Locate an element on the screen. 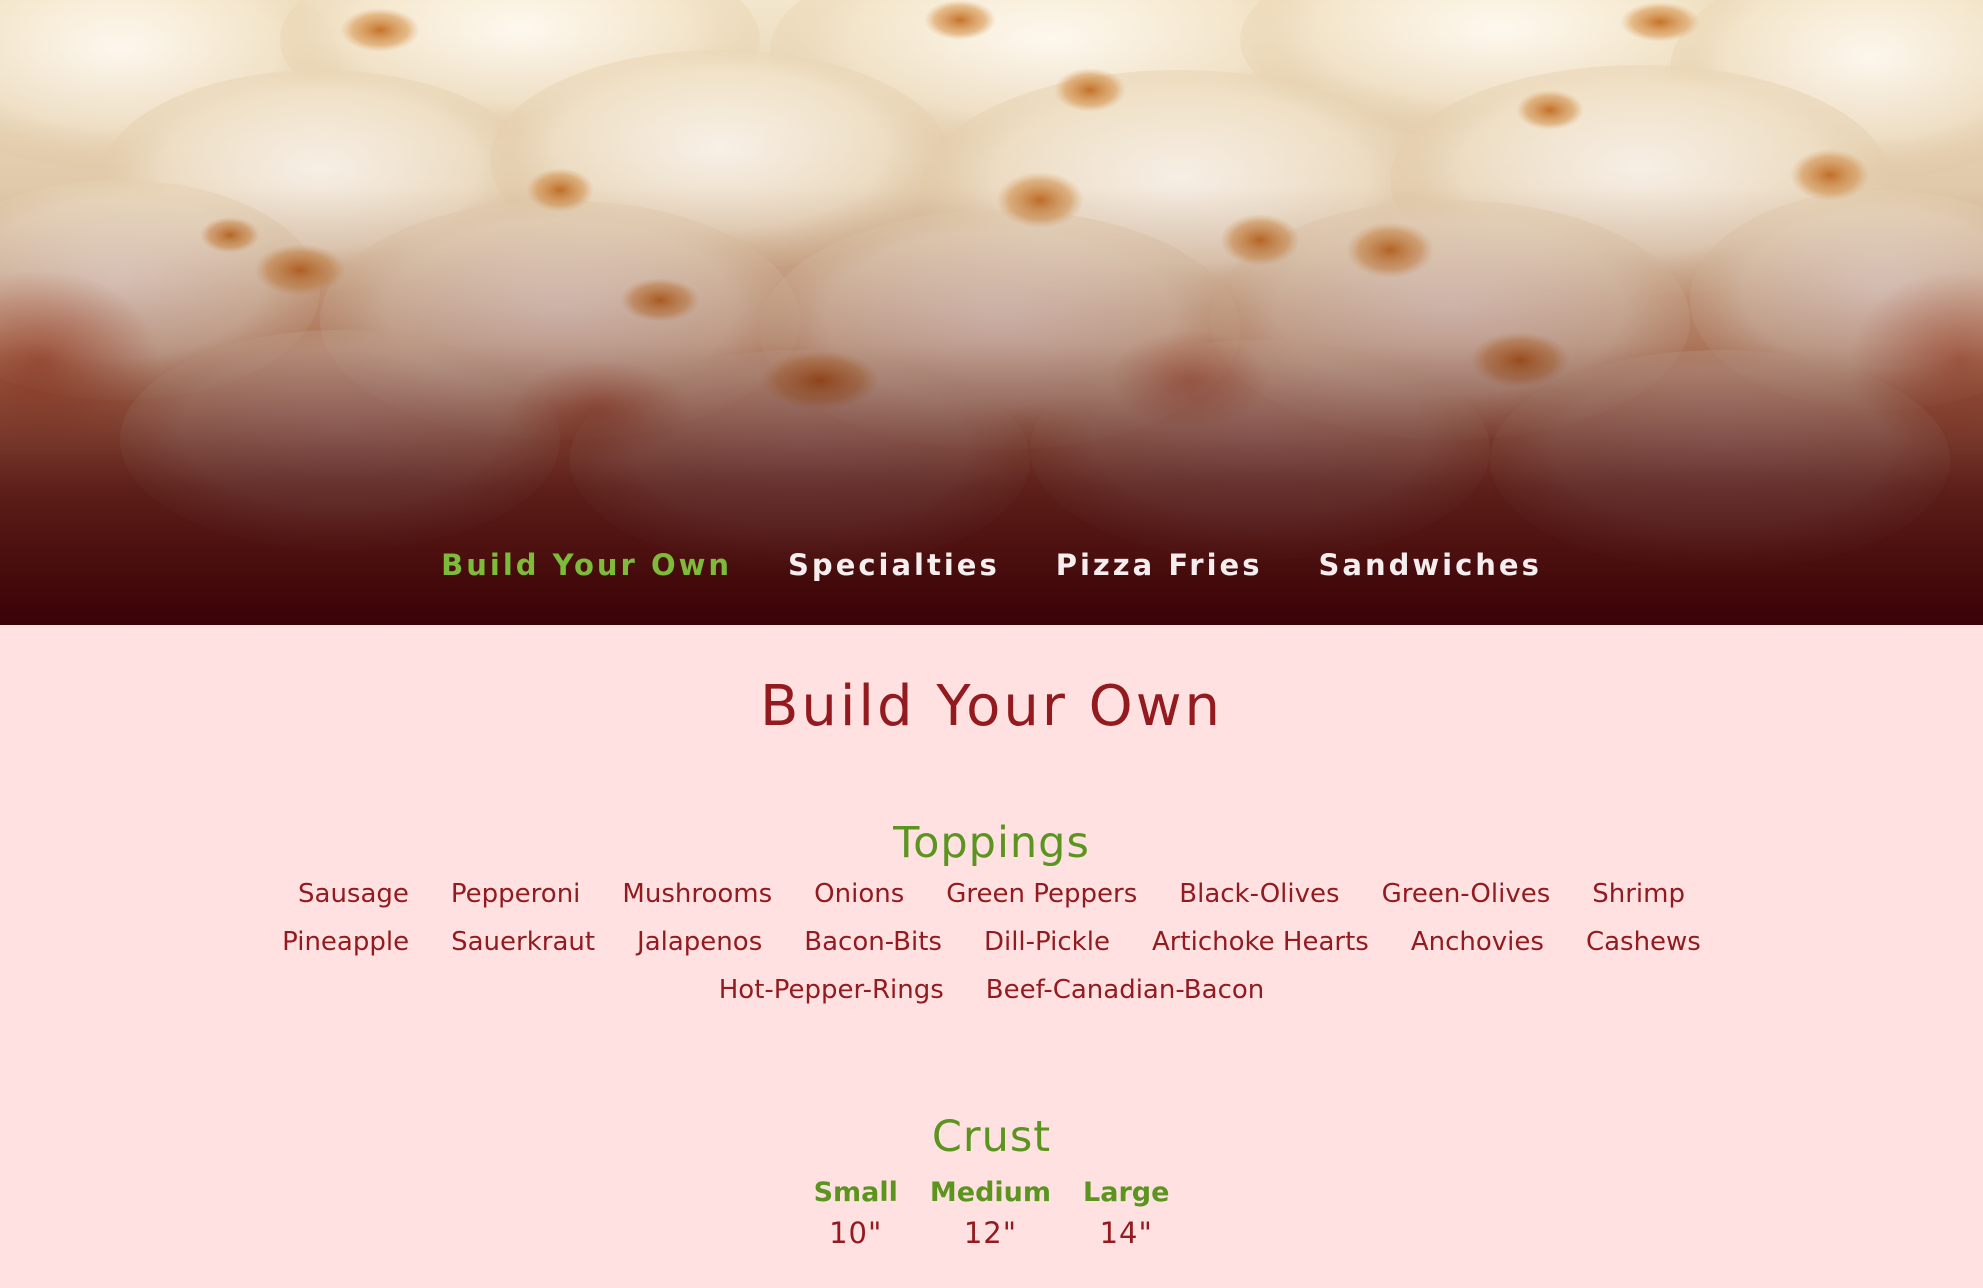 The height and width of the screenshot is (1288, 1983). topping-item: Pepperoni is located at coordinates (515, 893).